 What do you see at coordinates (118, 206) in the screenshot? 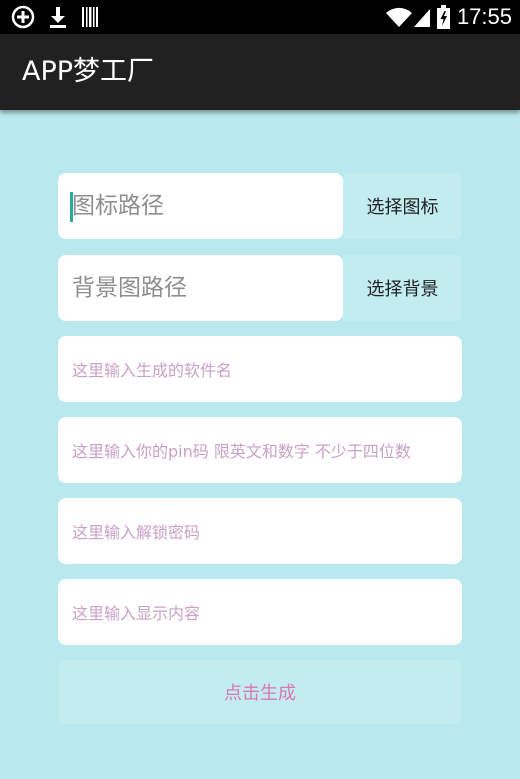
I see `icon-path-placeholder: 图标路径` at bounding box center [118, 206].